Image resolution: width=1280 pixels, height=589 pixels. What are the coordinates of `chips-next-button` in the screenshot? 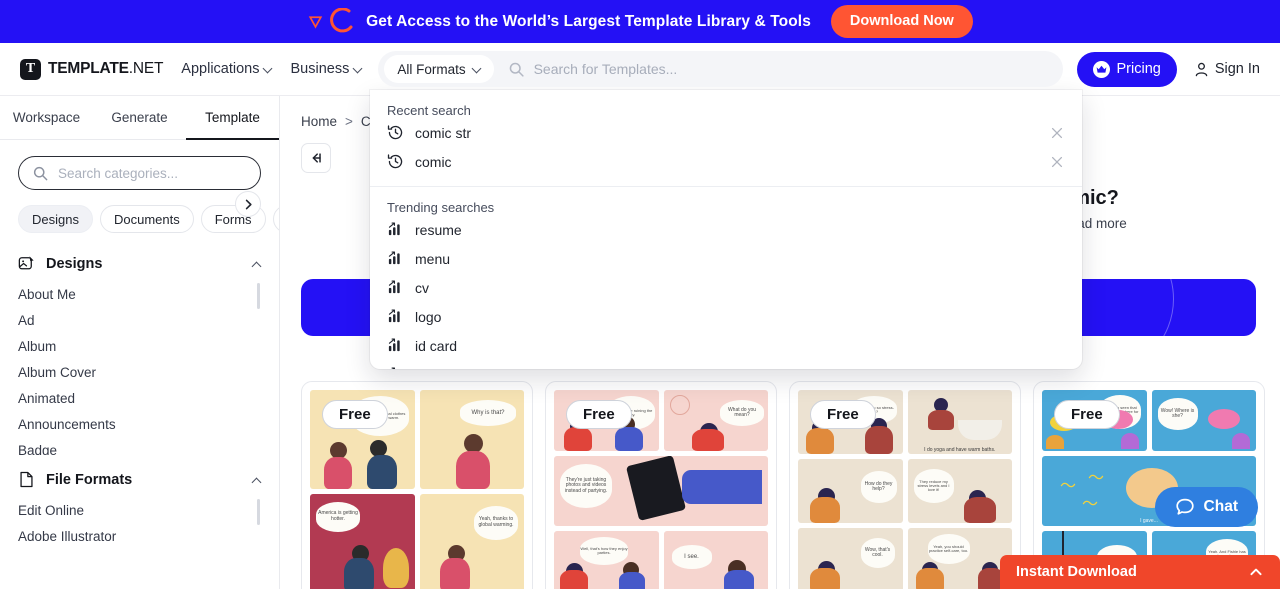 It's located at (248, 204).